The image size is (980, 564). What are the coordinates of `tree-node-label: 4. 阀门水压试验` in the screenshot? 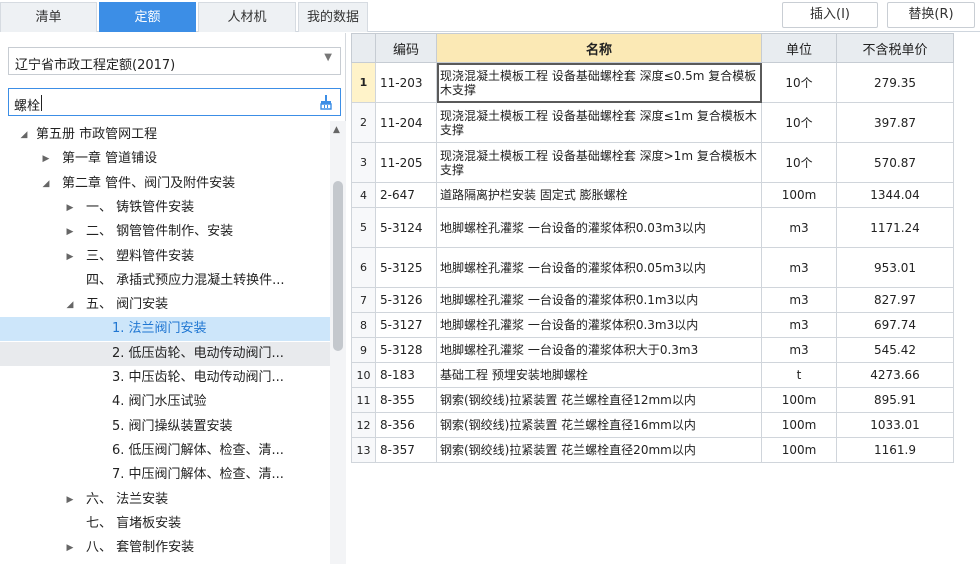 It's located at (159, 402).